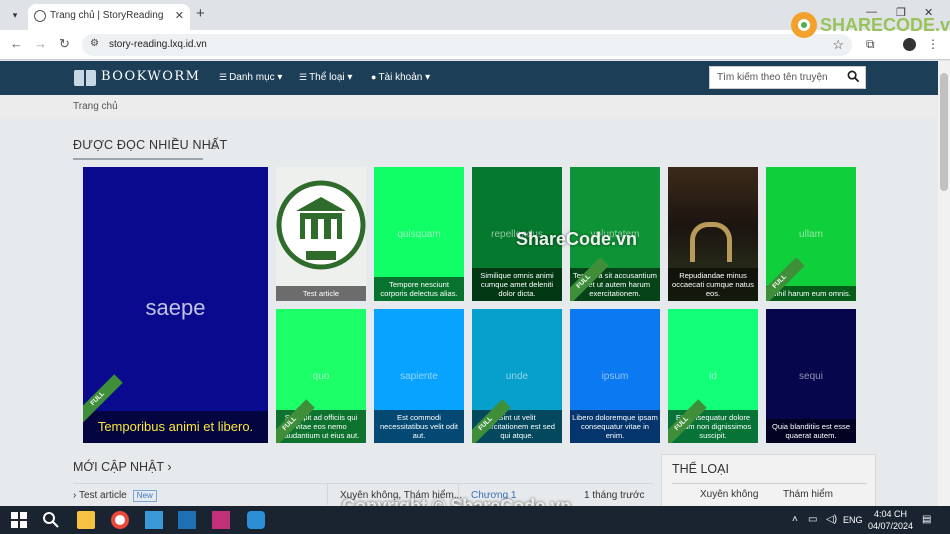 This screenshot has height=534, width=950. I want to click on story-name-cell: › Test article New, so click(115, 496).